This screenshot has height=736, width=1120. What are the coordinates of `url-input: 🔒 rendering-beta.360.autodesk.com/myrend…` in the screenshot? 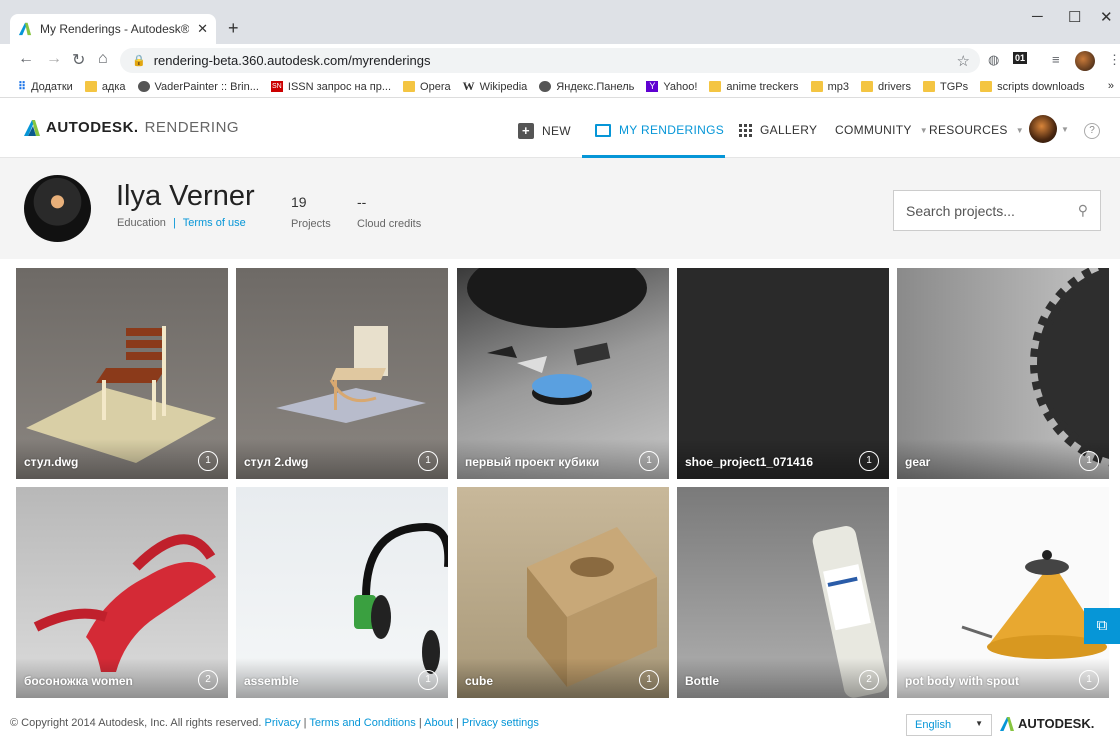 It's located at (550, 60).